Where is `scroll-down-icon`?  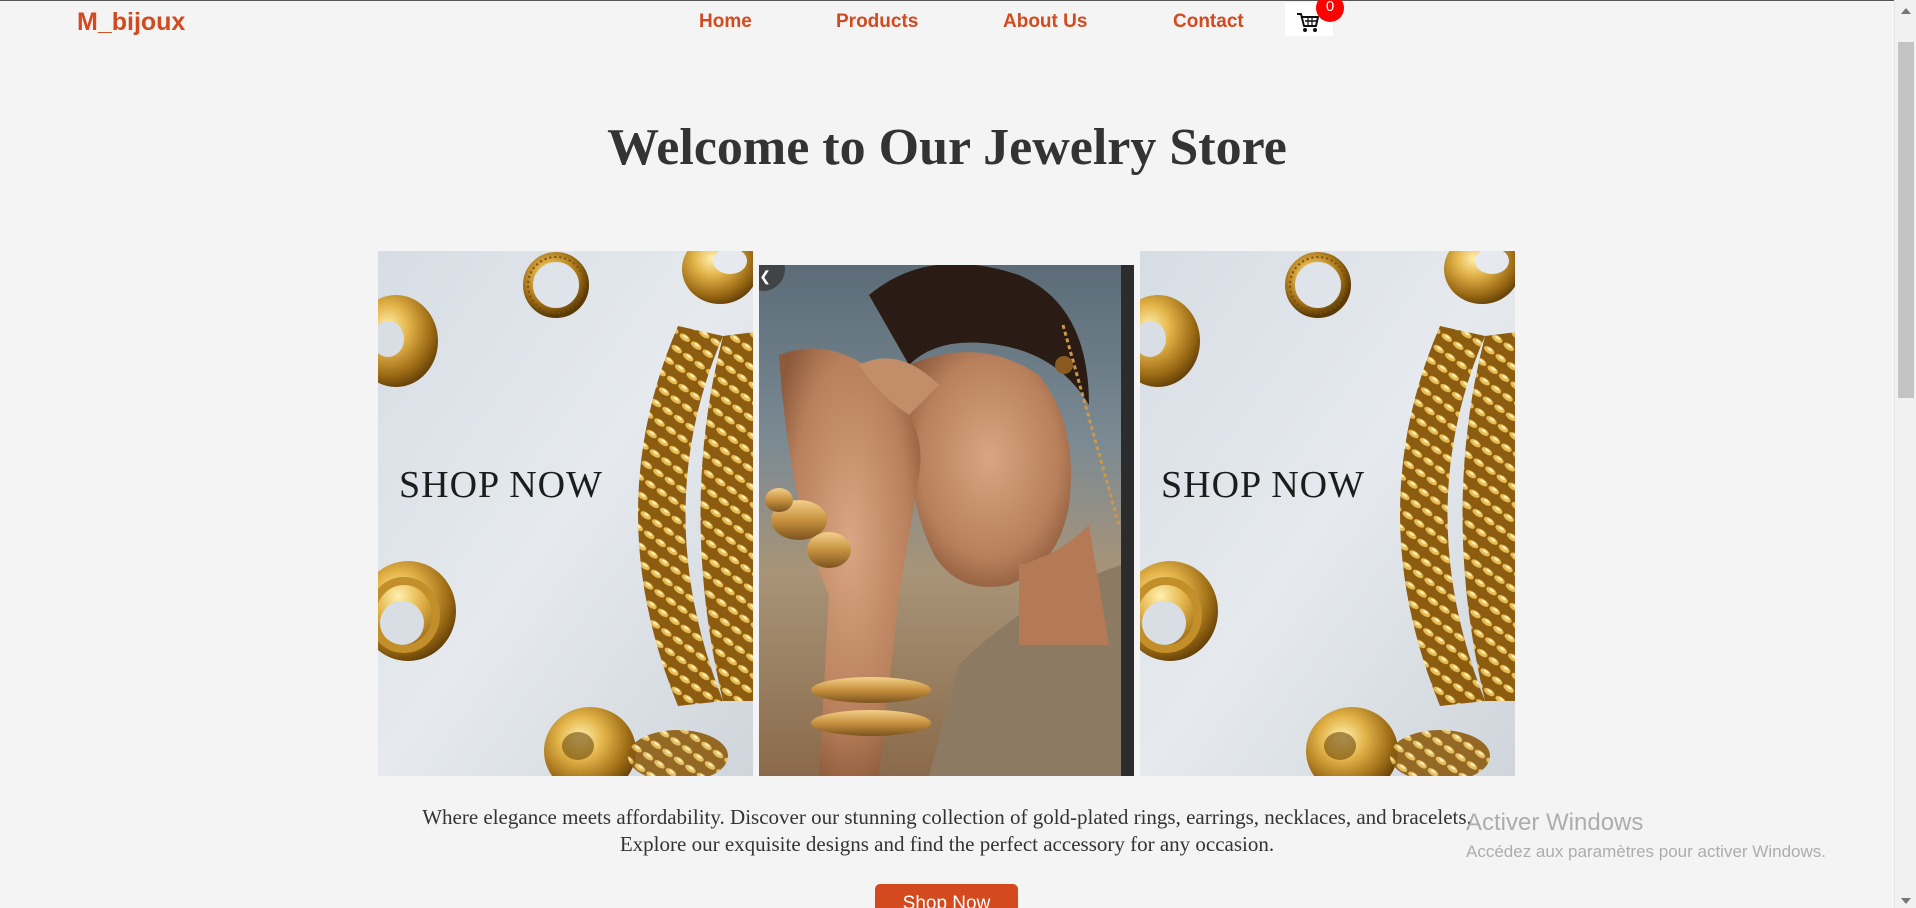
scroll-down-icon is located at coordinates (1906, 901).